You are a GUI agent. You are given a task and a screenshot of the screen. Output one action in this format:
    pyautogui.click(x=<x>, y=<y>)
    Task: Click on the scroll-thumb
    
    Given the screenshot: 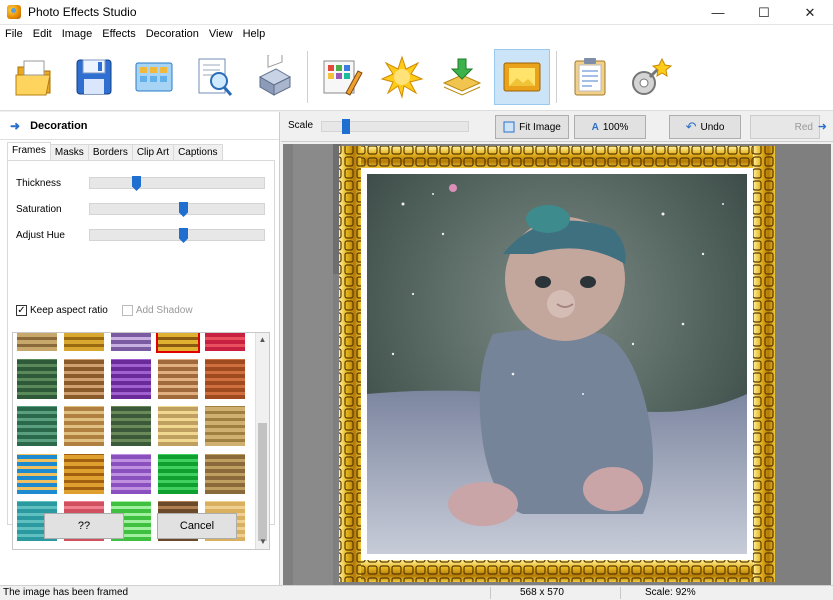 What is the action you would take?
    pyautogui.click(x=262, y=482)
    